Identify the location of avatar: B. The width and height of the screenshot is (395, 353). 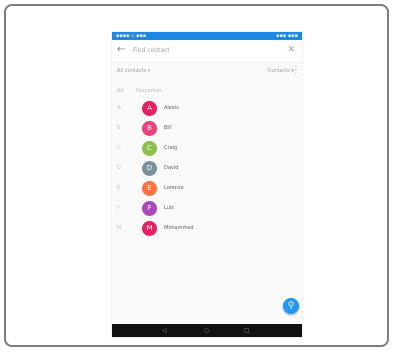
(149, 128).